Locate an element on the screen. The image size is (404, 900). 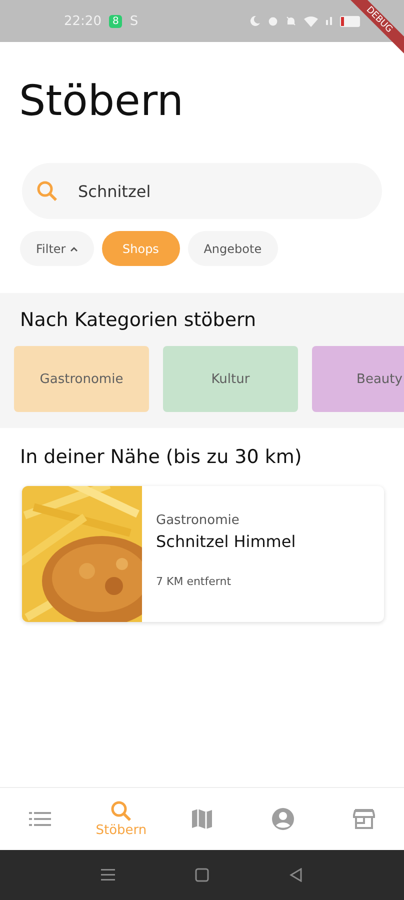
shop-card: Gastronomie Schnitzel Himmel 7 KM entfernt is located at coordinates (203, 554).